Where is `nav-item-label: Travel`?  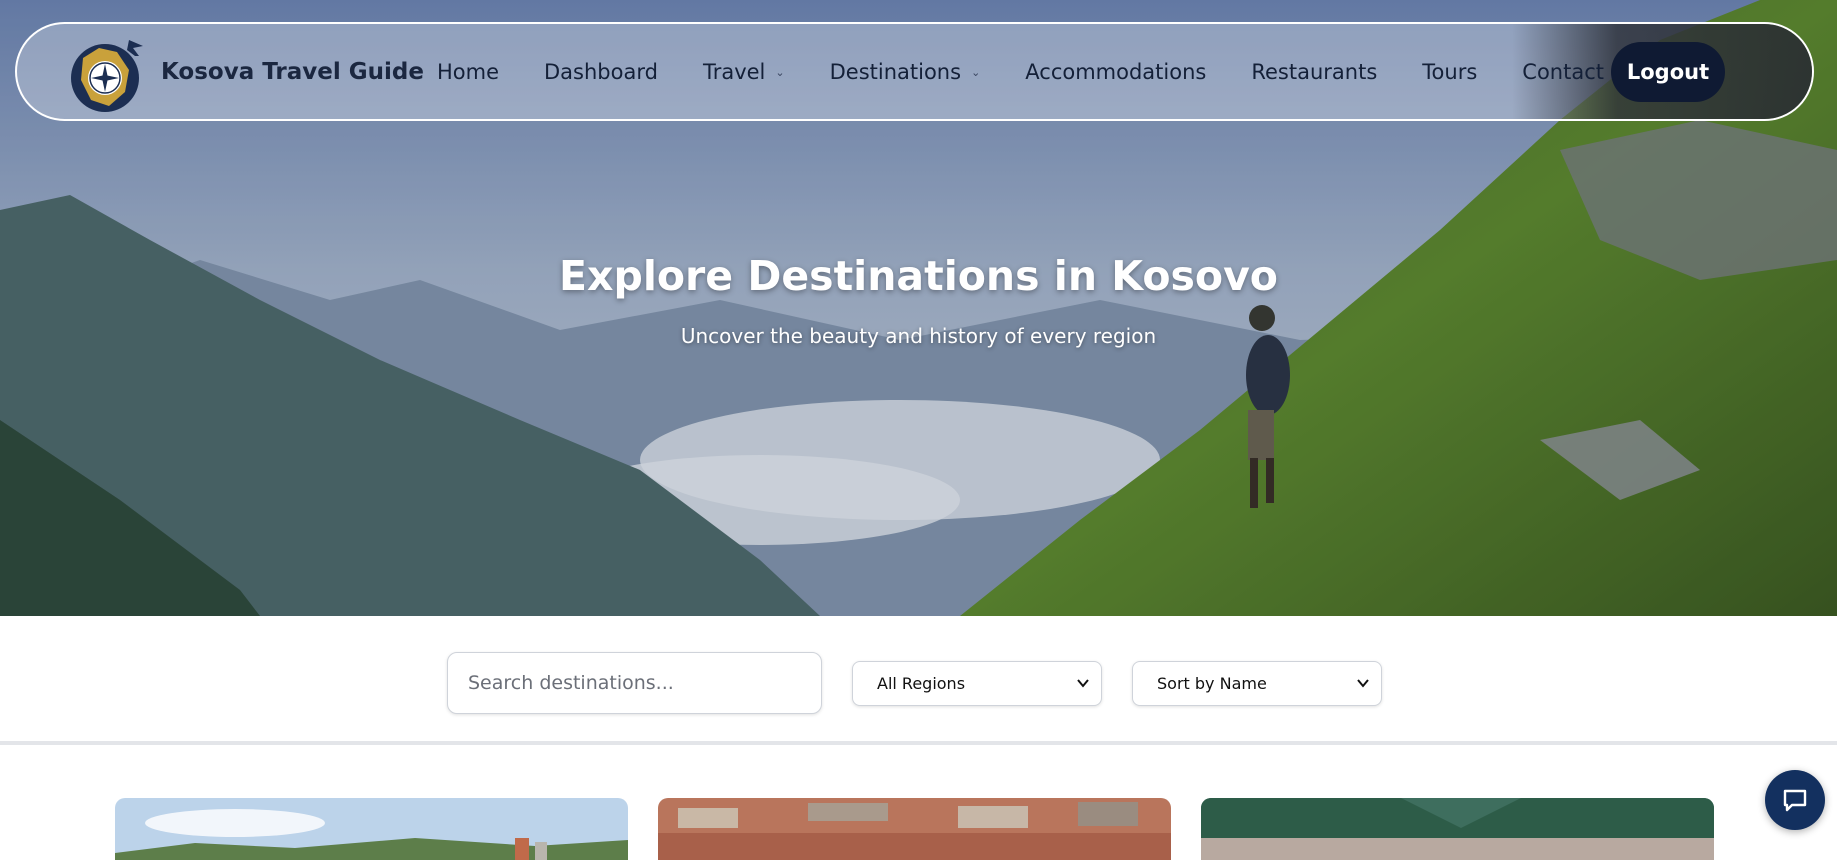 nav-item-label: Travel is located at coordinates (734, 72).